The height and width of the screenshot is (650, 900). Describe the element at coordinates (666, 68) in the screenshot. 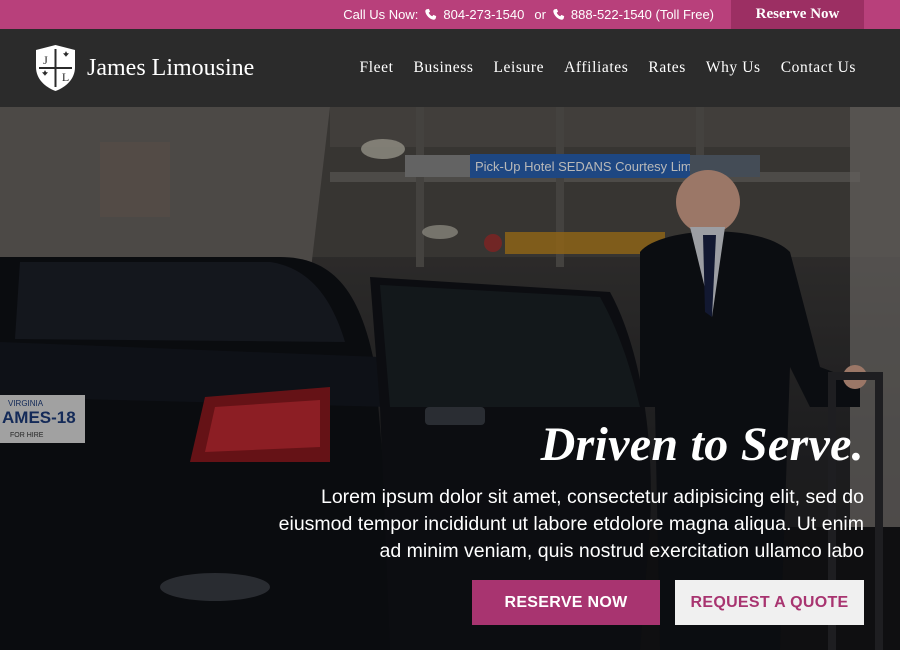

I see `nav-item-rates: Rates` at that location.